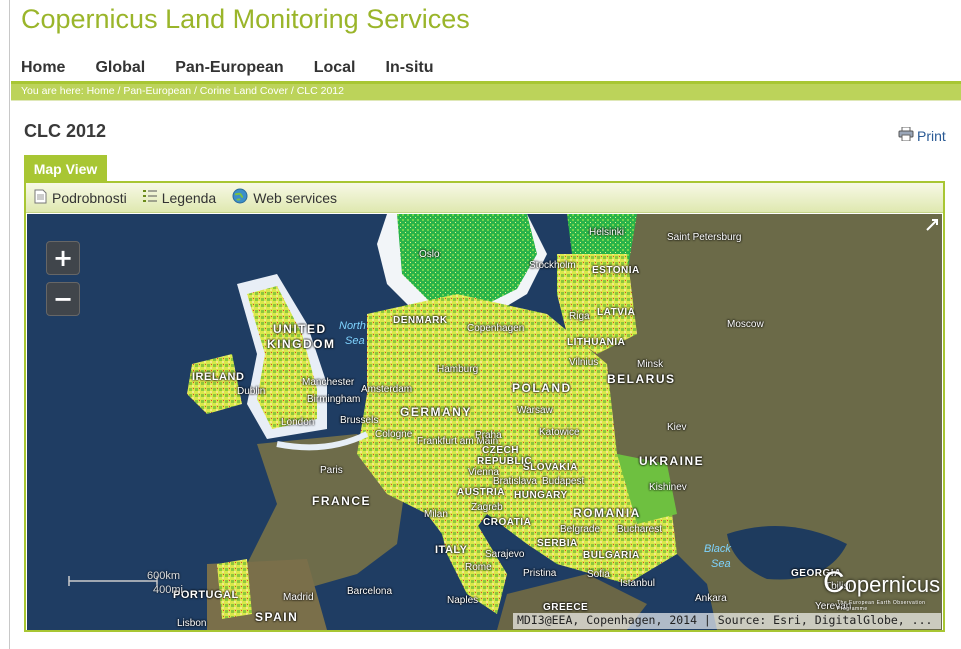 The height and width of the screenshot is (649, 961). I want to click on nav-global: Global, so click(120, 70).